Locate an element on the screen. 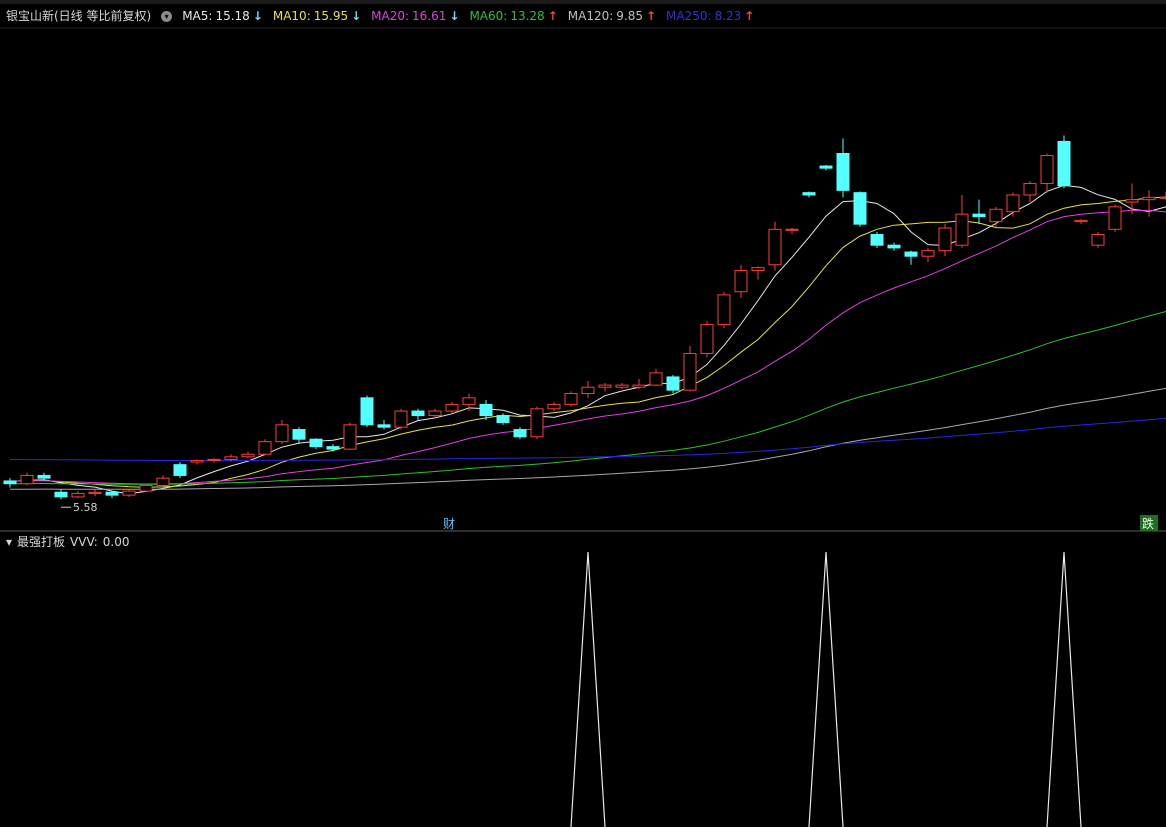  ma-label: MA20: is located at coordinates (390, 16).